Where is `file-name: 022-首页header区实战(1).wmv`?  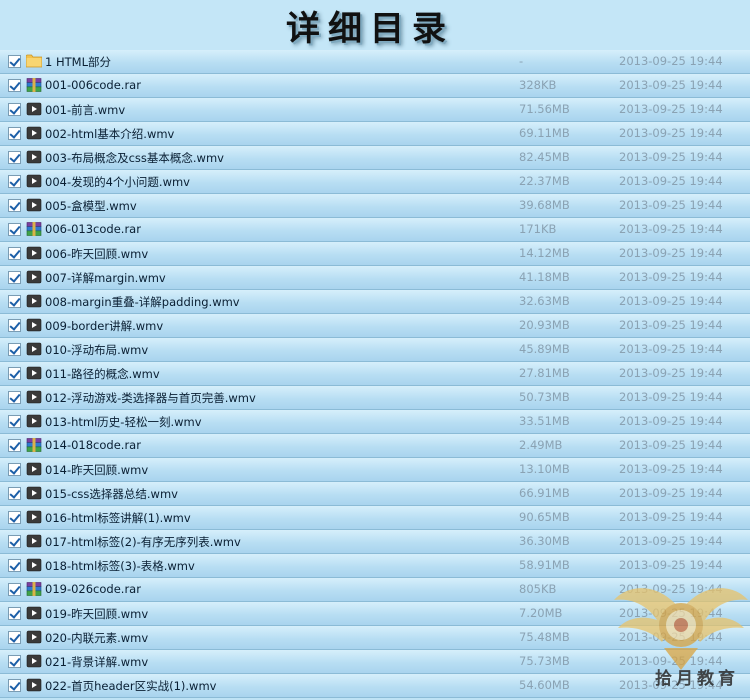
file-name: 022-首页header区实战(1).wmv is located at coordinates (130, 686).